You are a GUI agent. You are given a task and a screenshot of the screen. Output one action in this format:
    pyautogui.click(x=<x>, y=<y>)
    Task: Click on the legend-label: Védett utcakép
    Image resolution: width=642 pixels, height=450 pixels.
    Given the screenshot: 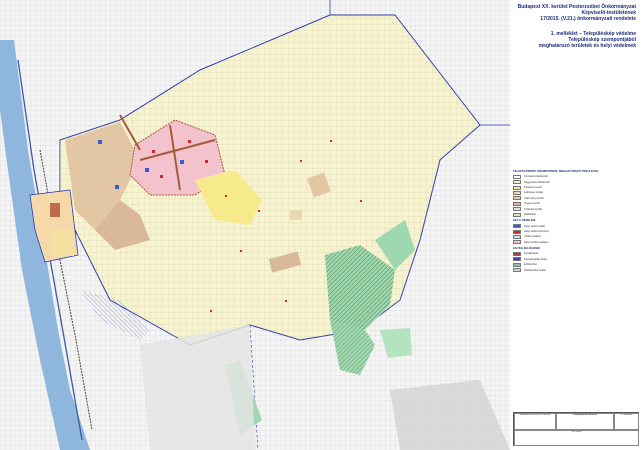 What is the action you would take?
    pyautogui.click(x=533, y=237)
    